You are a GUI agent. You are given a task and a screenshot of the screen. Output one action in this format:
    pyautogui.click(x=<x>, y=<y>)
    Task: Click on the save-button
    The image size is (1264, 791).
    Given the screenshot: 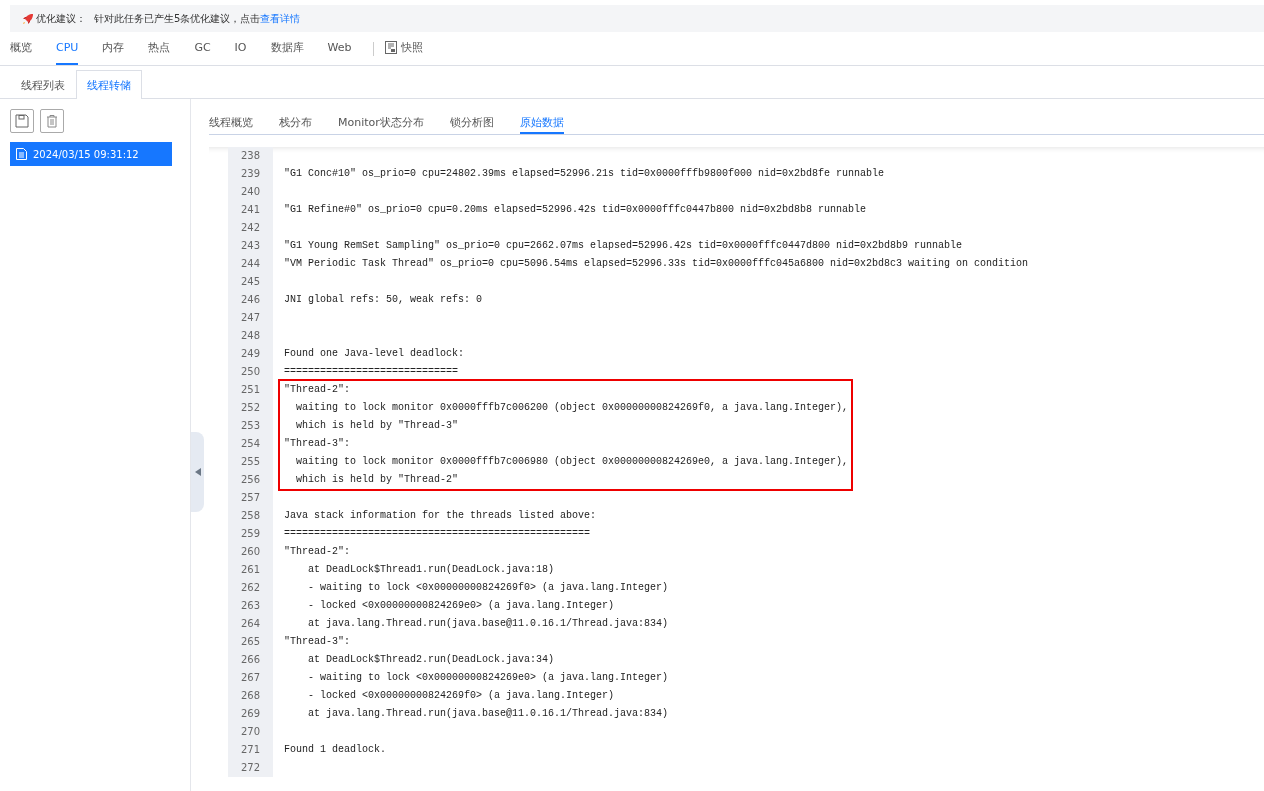 What is the action you would take?
    pyautogui.click(x=22, y=121)
    